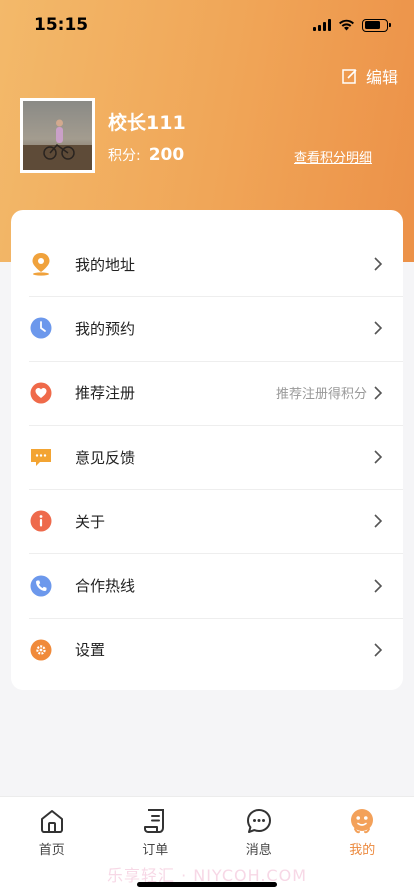  What do you see at coordinates (105, 393) in the screenshot?
I see `menu-item-label: 推荐注册` at bounding box center [105, 393].